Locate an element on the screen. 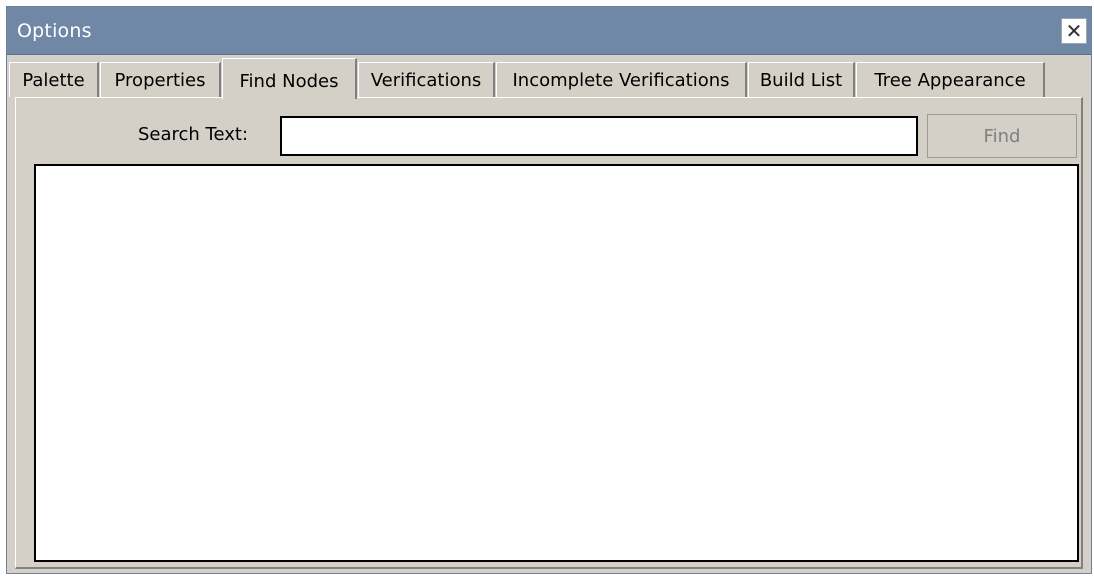 The width and height of the screenshot is (1094, 577). title-bar: Options ✕ is located at coordinates (549, 31).